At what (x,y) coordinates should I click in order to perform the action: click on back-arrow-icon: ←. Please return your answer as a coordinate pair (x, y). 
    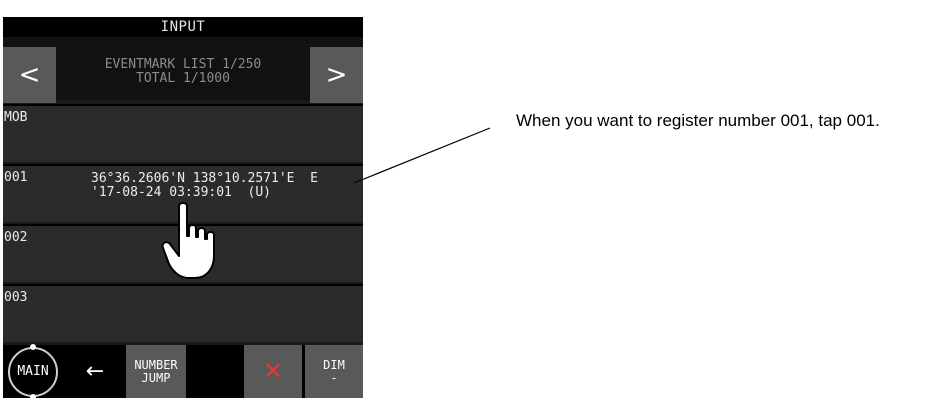
    Looking at the image, I should click on (95, 371).